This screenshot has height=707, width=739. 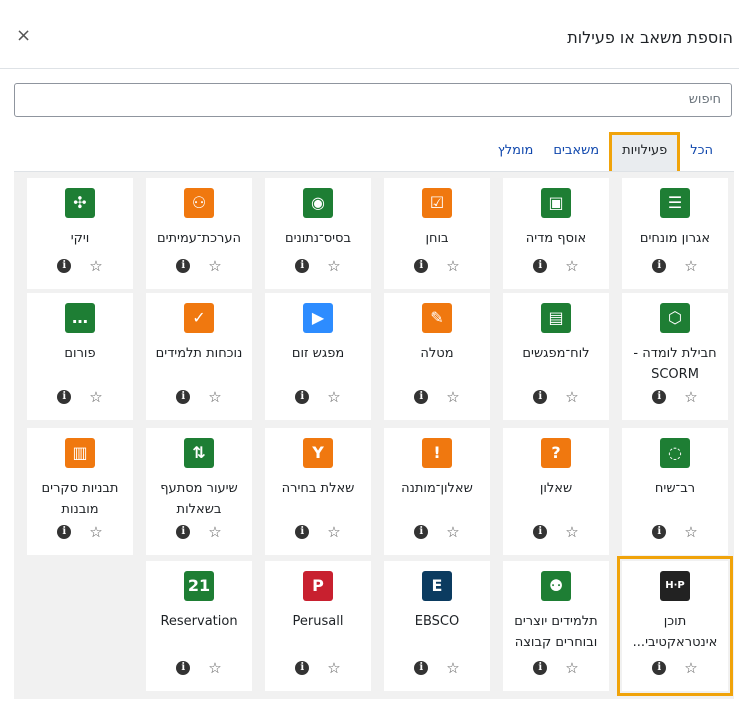 What do you see at coordinates (317, 238) in the screenshot?
I see `activity-name: בסיס־נתונים` at bounding box center [317, 238].